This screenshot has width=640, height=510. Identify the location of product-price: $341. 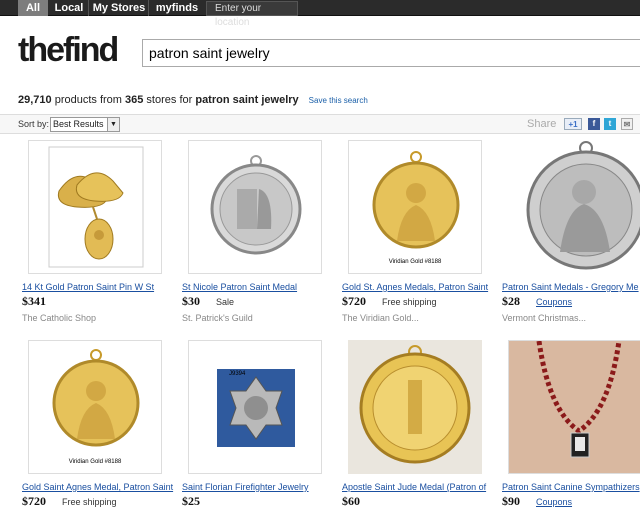
(34, 301).